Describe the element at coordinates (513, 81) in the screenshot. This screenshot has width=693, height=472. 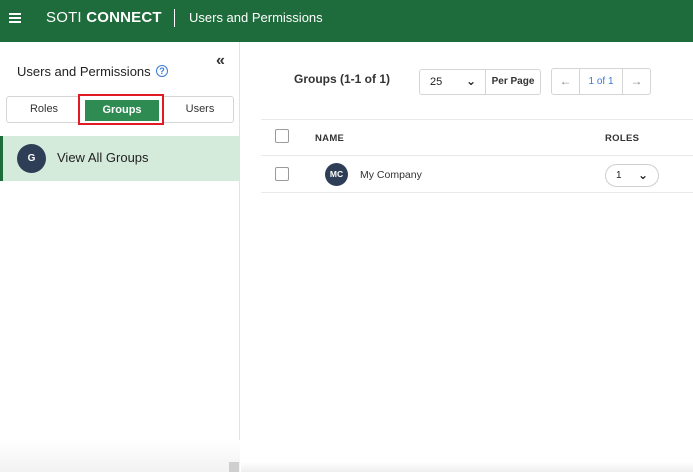
I see `per-page-label: Per Page` at that location.